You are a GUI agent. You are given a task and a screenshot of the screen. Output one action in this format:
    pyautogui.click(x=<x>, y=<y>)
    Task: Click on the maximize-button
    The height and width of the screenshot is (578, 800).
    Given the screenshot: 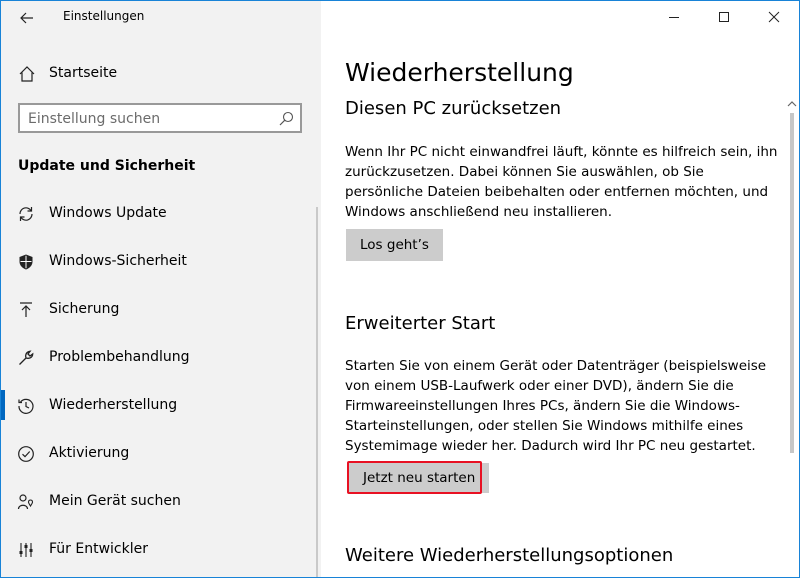 What is the action you would take?
    pyautogui.click(x=724, y=17)
    